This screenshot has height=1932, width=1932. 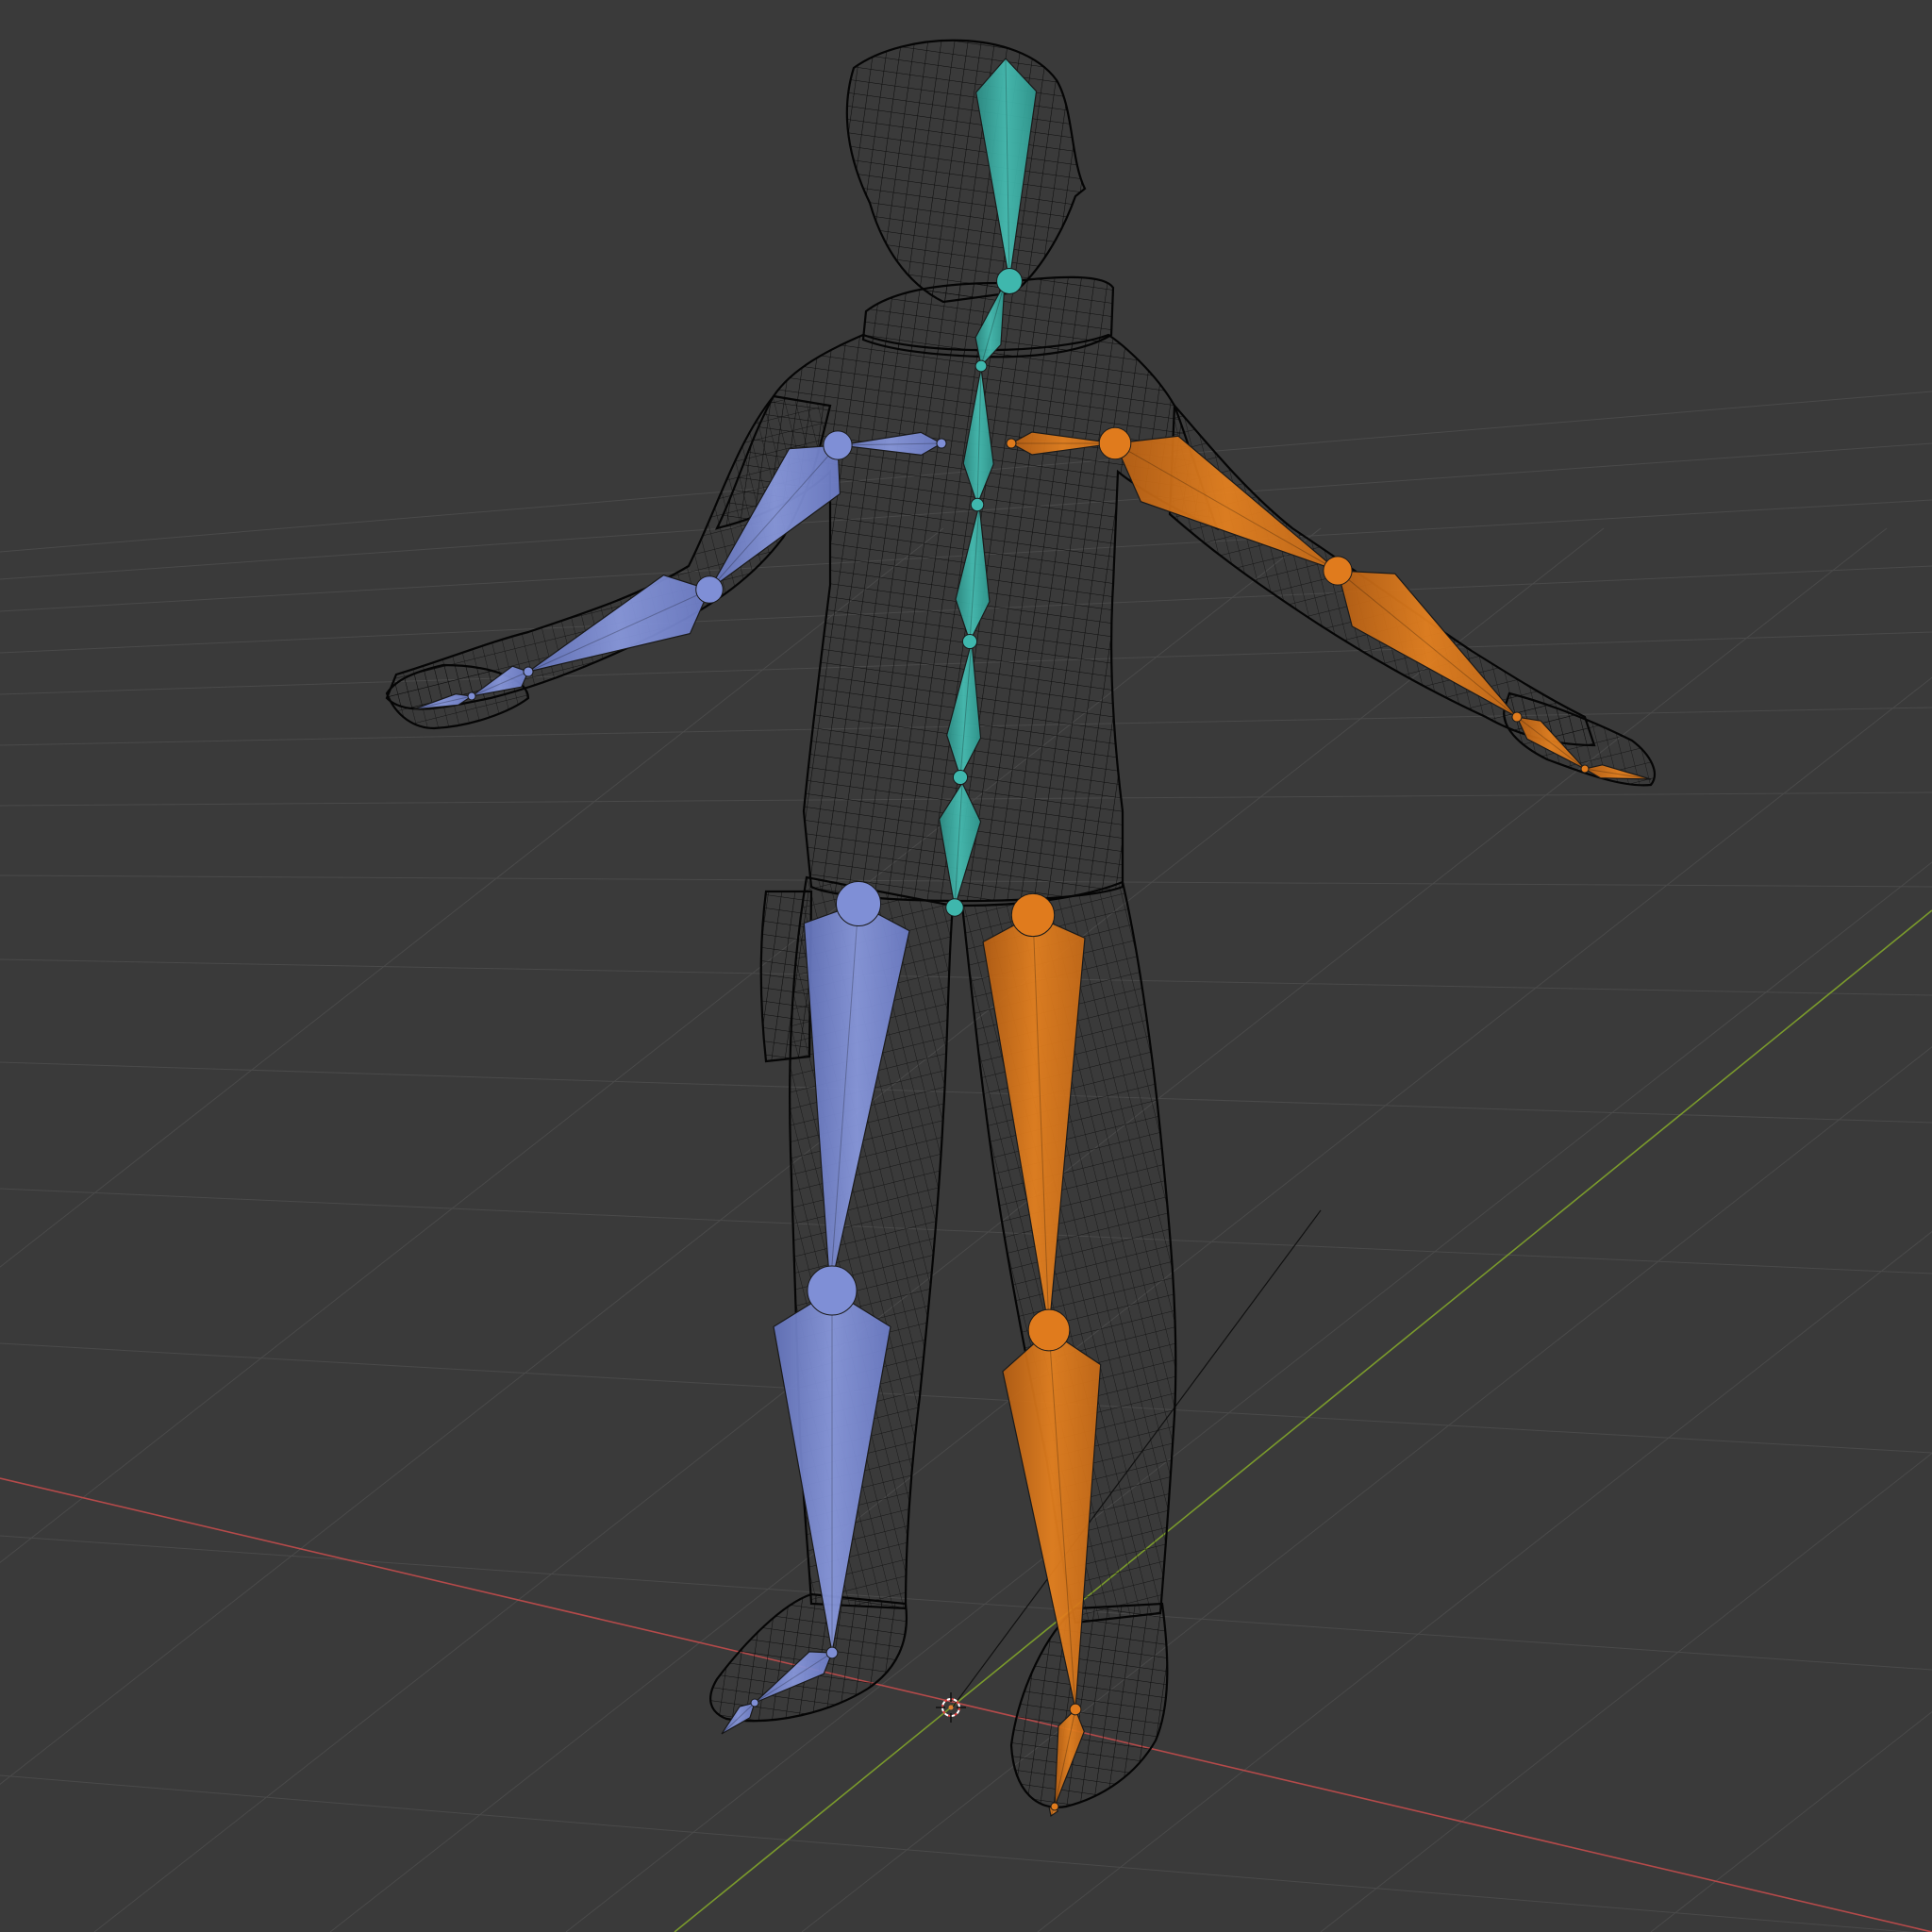 I want to click on bone-head-joint, so click(x=1010, y=281).